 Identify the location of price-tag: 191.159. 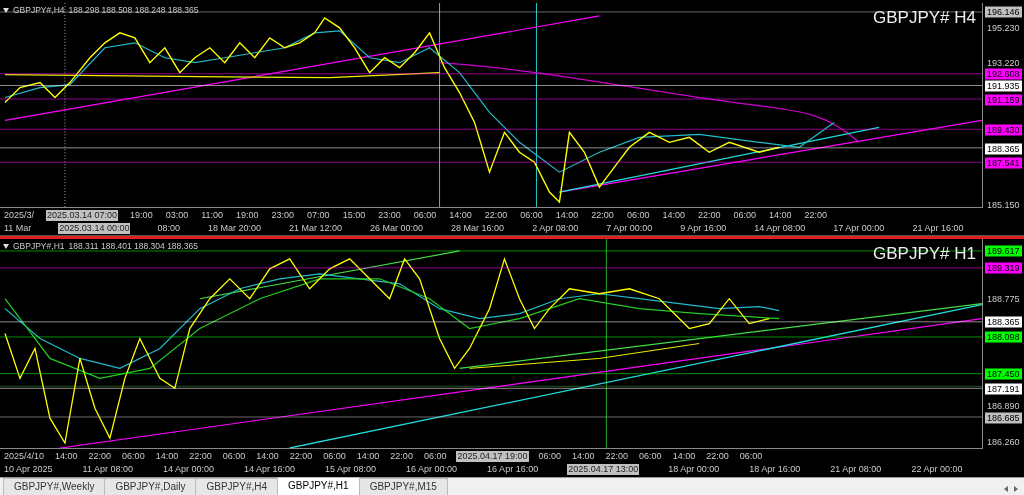
(1003, 99).